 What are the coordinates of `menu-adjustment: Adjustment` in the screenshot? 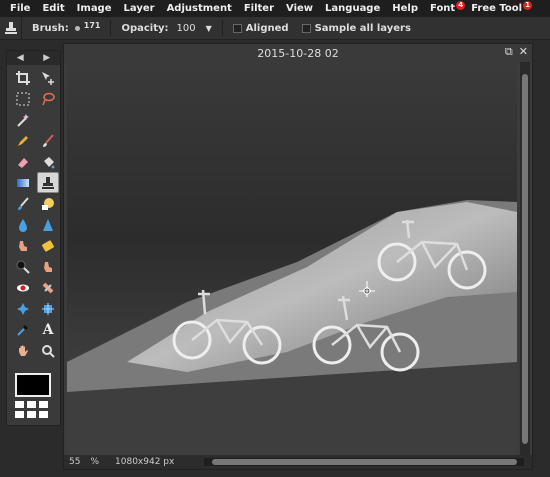 It's located at (199, 8).